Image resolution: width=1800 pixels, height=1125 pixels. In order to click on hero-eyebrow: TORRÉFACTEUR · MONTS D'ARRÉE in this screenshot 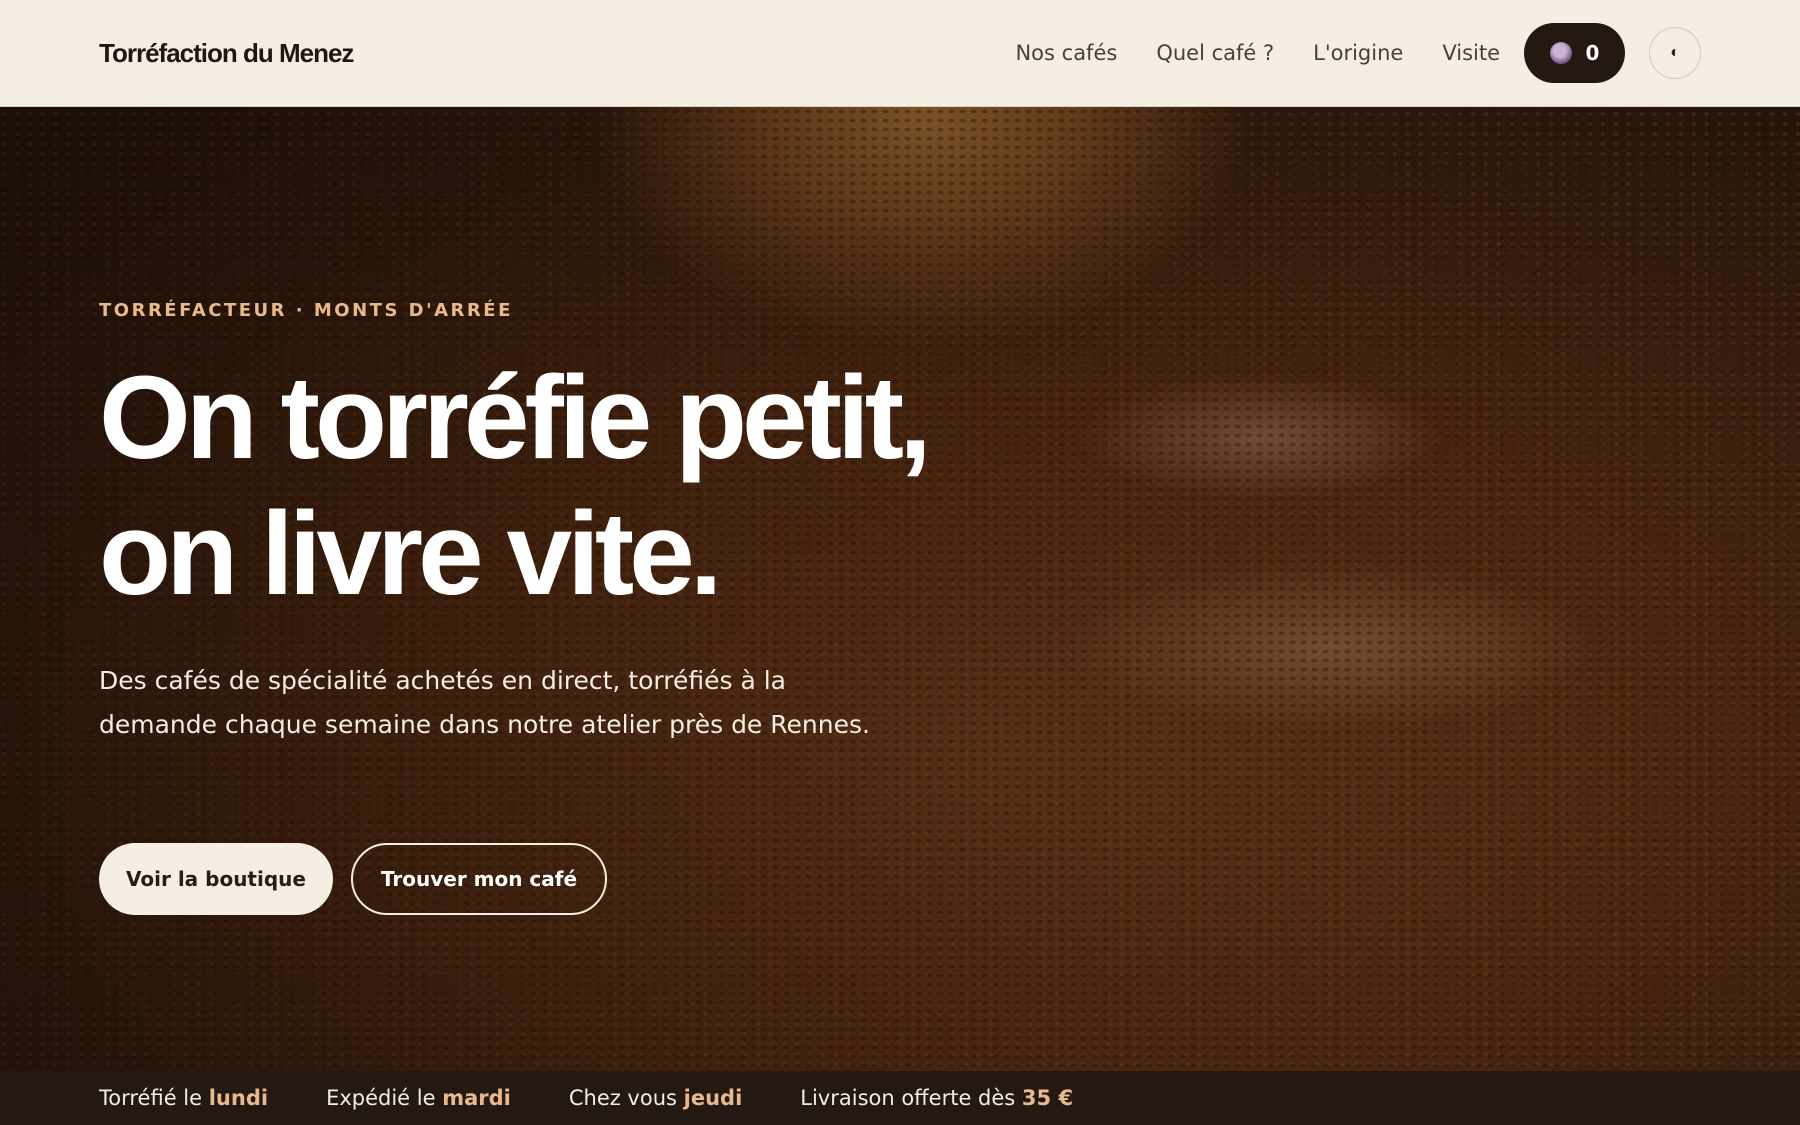, I will do `click(306, 310)`.